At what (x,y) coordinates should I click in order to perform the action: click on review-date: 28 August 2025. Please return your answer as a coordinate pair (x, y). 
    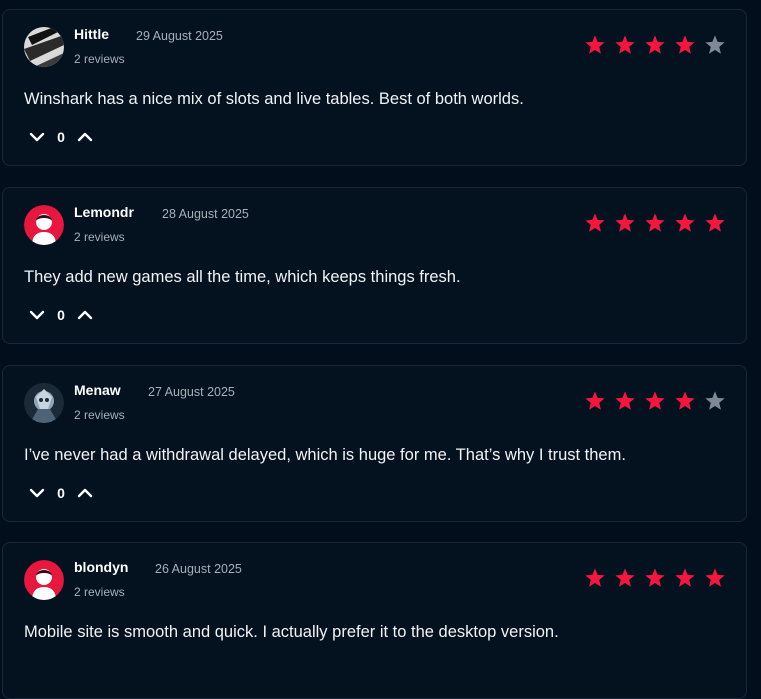
    Looking at the image, I should click on (205, 214).